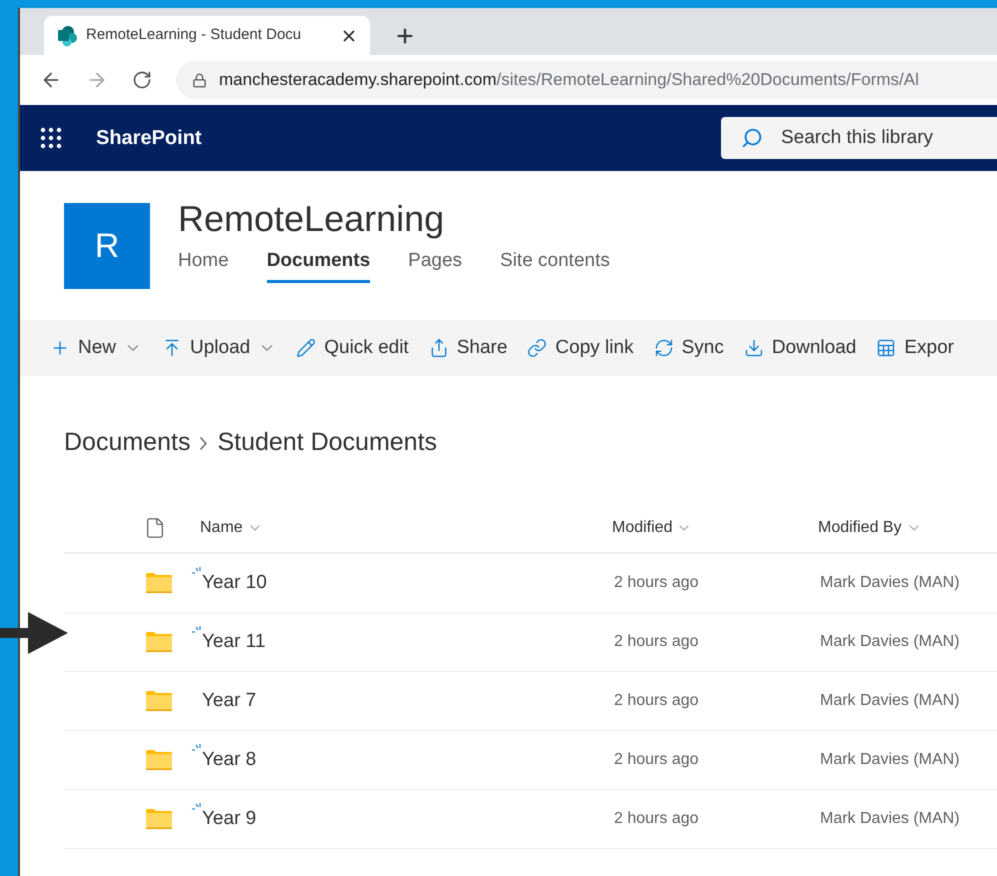 The image size is (997, 876). Describe the element at coordinates (203, 264) in the screenshot. I see `nav-link: Home` at that location.